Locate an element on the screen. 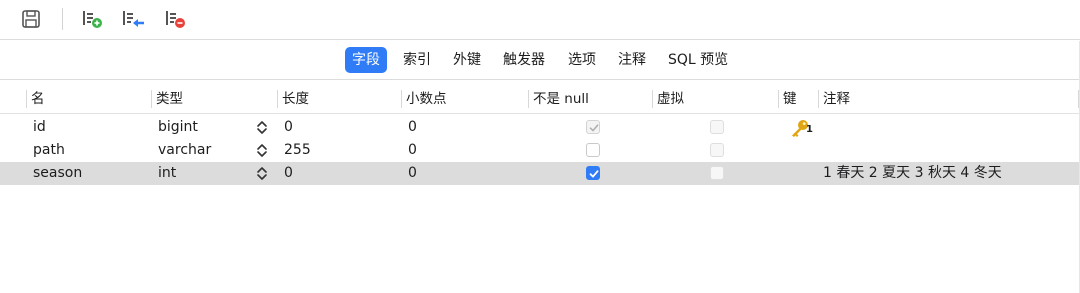 Image resolution: width=1080 pixels, height=293 pixels. column-header-virtual: 虚拟 is located at coordinates (670, 99).